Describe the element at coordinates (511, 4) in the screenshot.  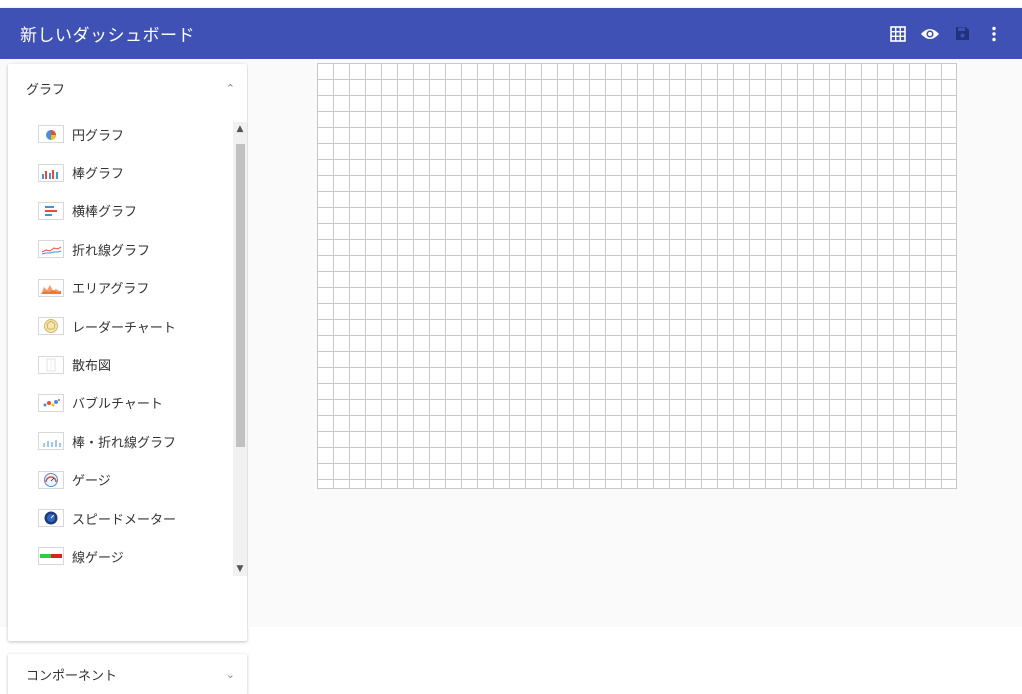
I see `top-band` at that location.